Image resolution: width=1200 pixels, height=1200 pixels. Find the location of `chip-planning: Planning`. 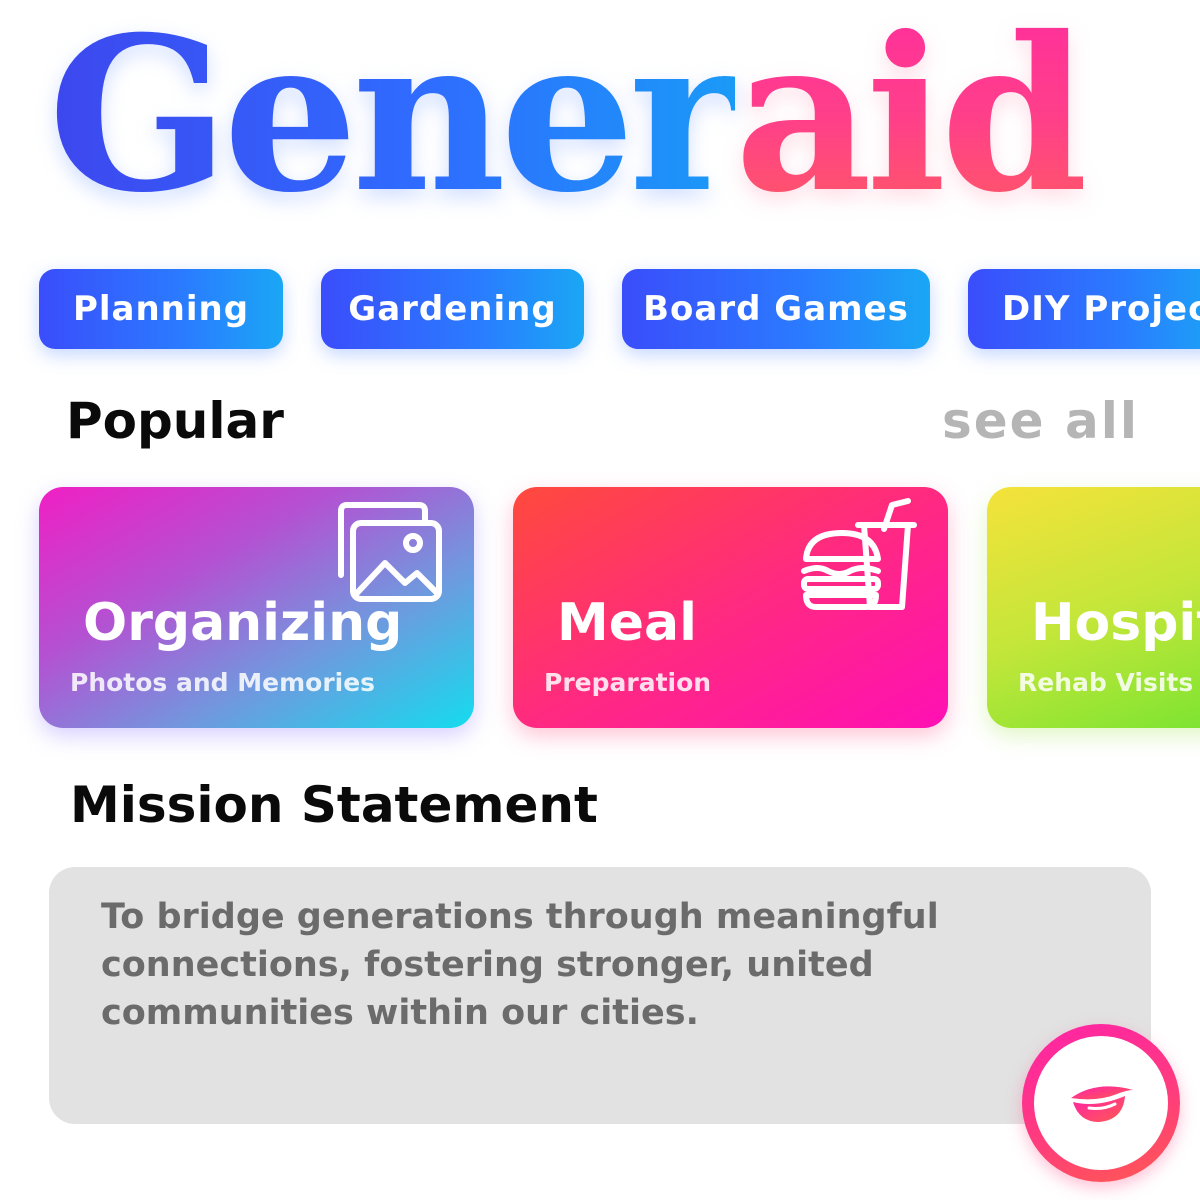

chip-planning: Planning is located at coordinates (161, 309).